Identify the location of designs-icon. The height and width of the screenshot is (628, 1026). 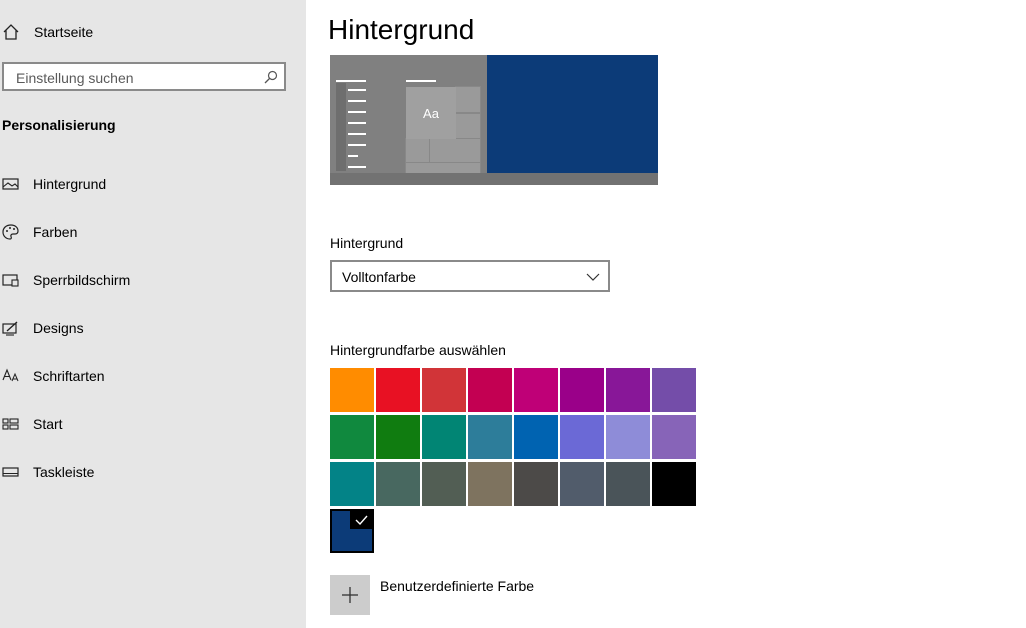
(11, 328).